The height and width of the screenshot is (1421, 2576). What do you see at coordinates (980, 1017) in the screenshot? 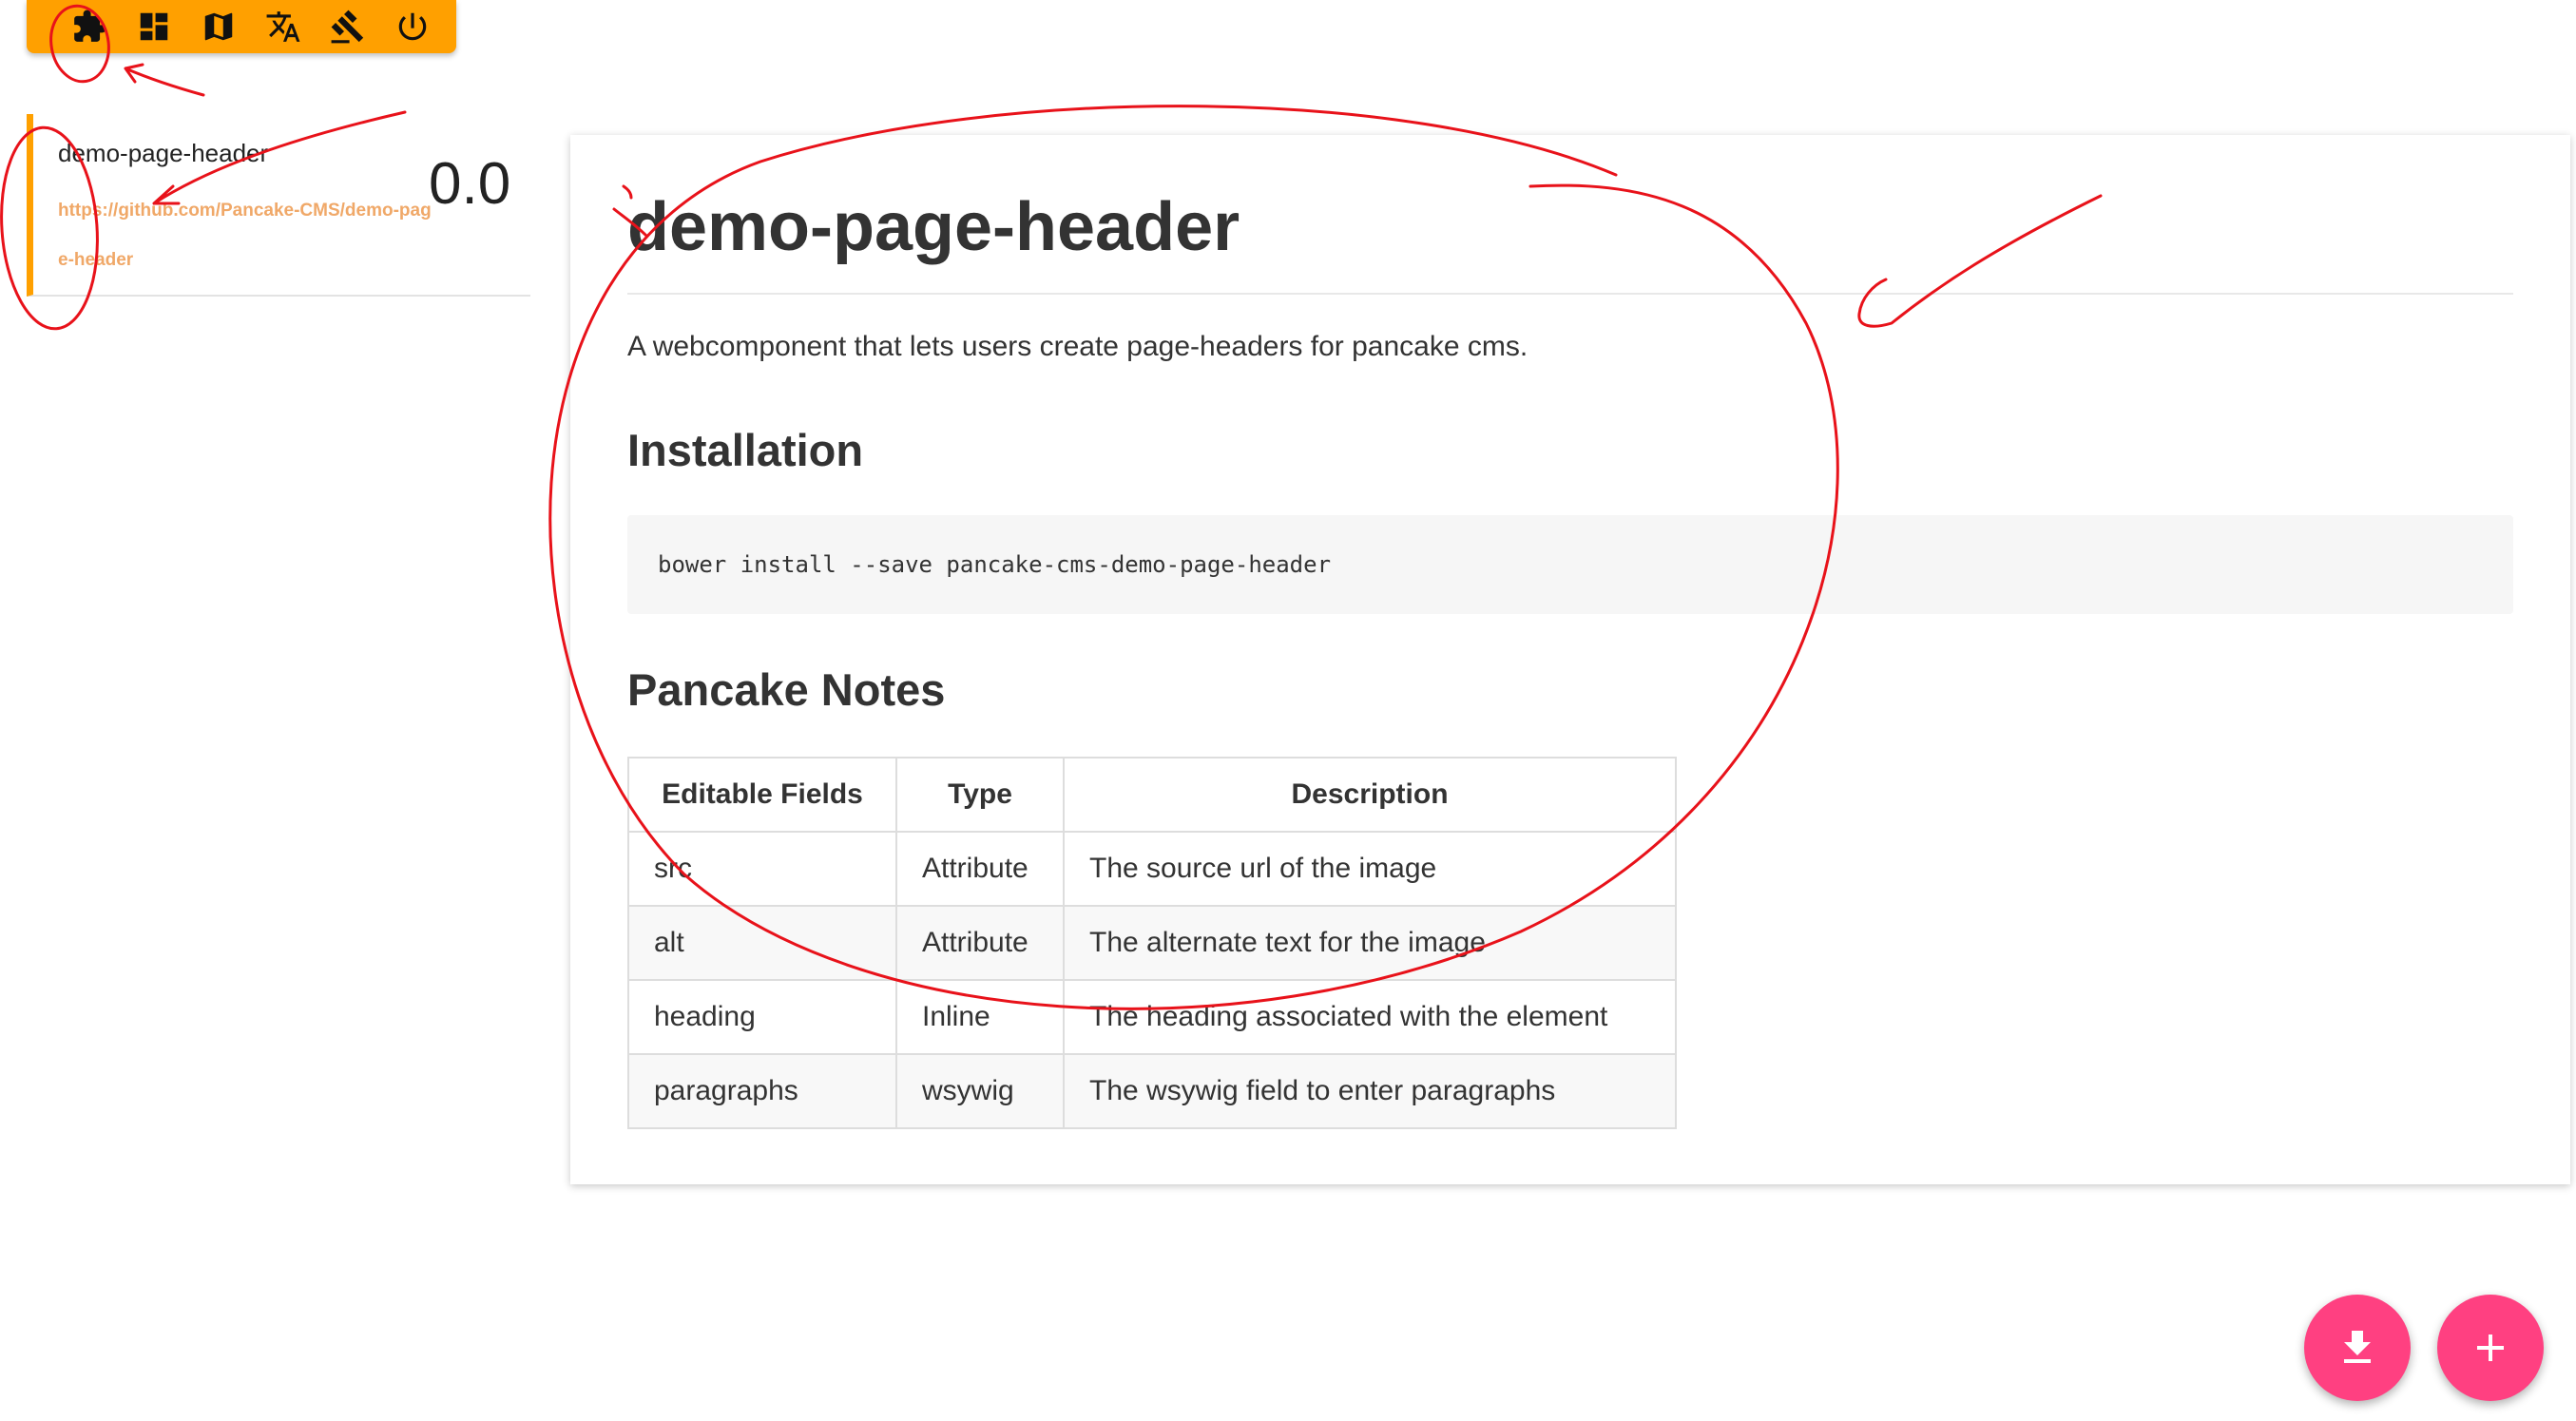
I see `table-cell: Inline` at bounding box center [980, 1017].